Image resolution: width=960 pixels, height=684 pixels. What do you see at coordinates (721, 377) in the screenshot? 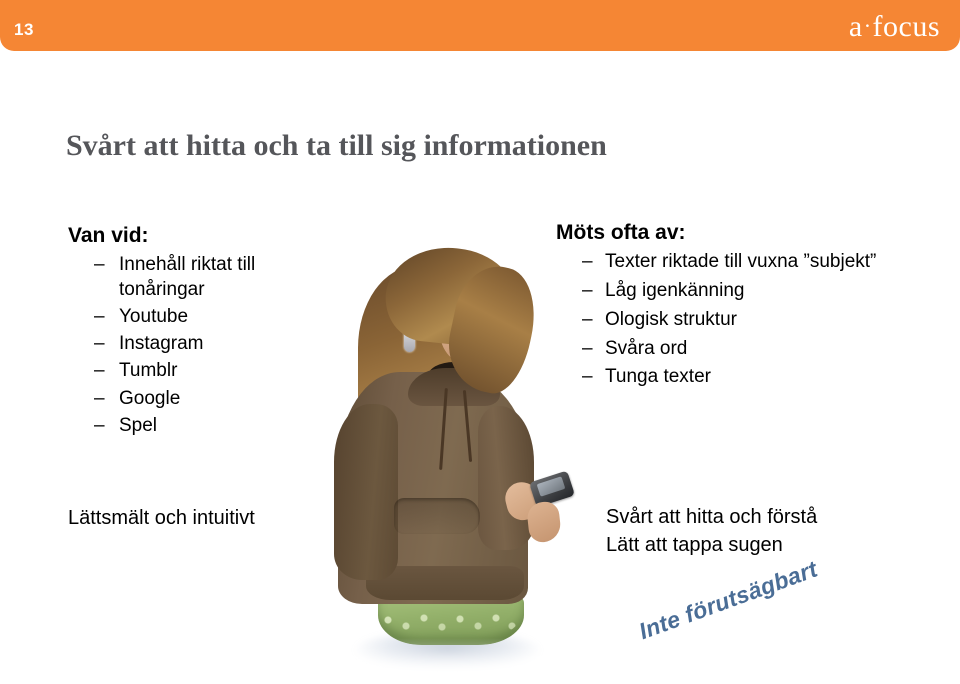
I see `list-item: – Tunga texter` at bounding box center [721, 377].